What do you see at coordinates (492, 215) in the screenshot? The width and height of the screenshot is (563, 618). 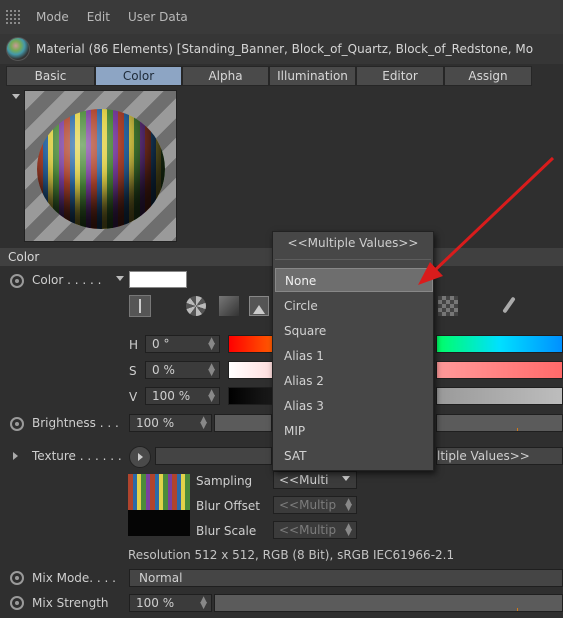 I see `annotation-arrow-line` at bounding box center [492, 215].